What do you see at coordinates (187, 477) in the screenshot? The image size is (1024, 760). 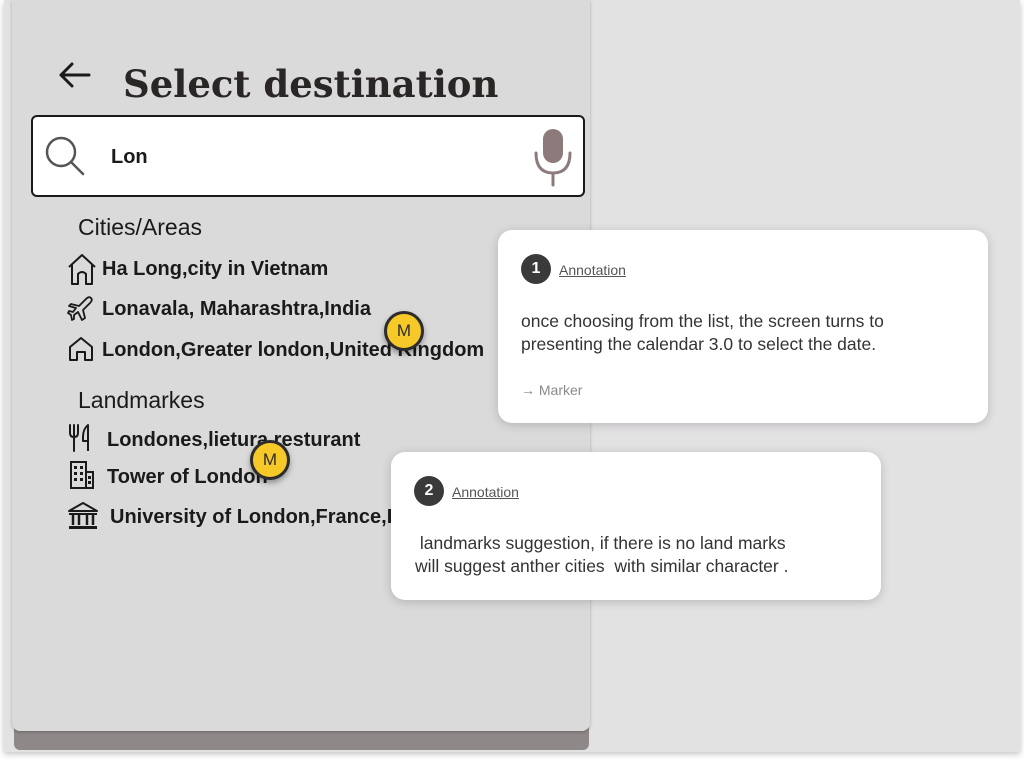 I see `list-item-label: Tower of London` at bounding box center [187, 477].